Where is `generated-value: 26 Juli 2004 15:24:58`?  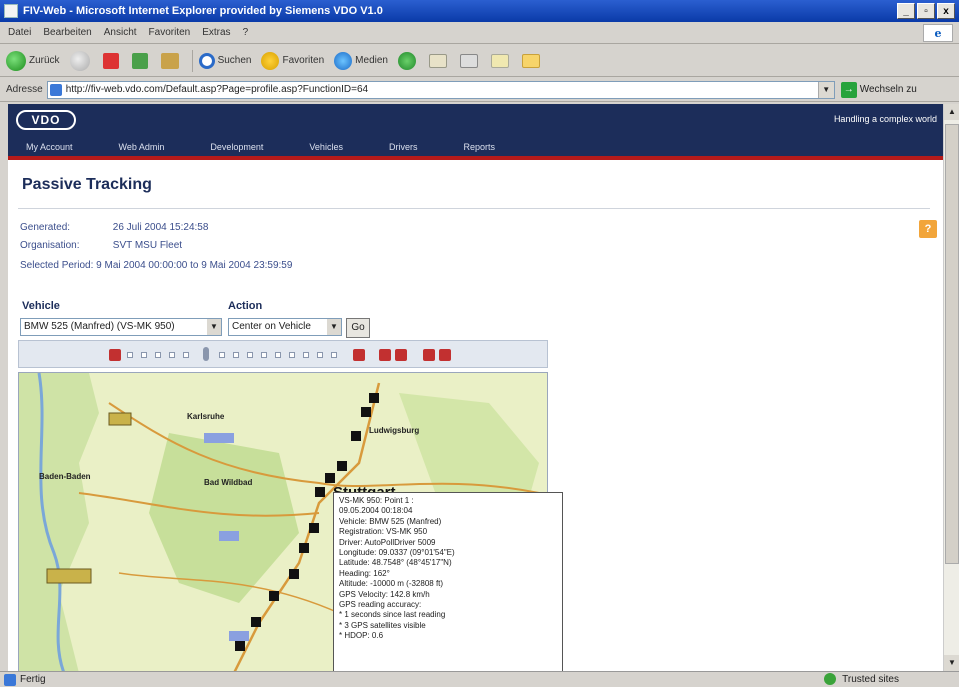
generated-value: 26 Juli 2004 15:24:58 is located at coordinates (160, 227).